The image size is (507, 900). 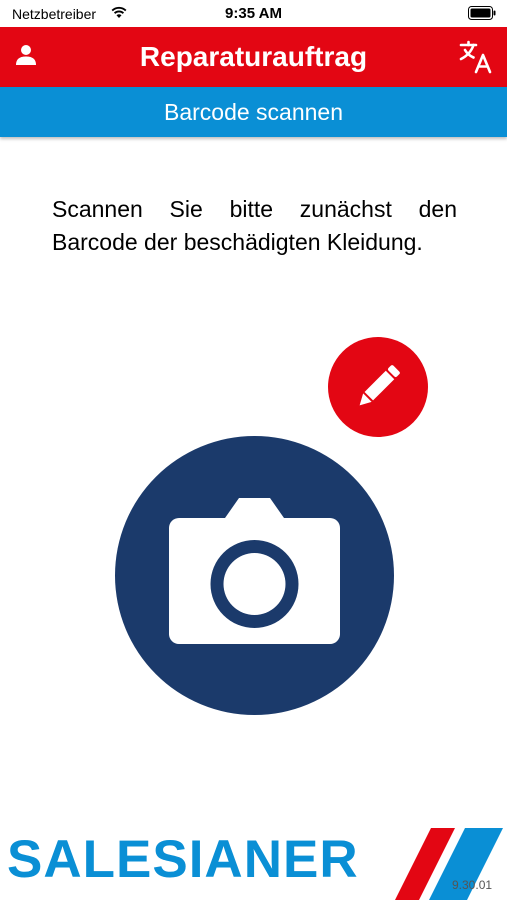 What do you see at coordinates (183, 859) in the screenshot?
I see `brand-wordmark: SALESIANER` at bounding box center [183, 859].